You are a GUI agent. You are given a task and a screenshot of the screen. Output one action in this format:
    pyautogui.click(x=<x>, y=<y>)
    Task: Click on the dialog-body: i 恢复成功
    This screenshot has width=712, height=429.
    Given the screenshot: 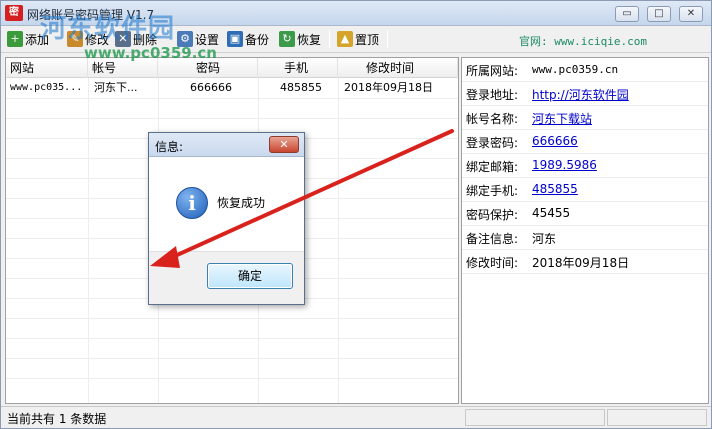 What is the action you would take?
    pyautogui.click(x=226, y=204)
    